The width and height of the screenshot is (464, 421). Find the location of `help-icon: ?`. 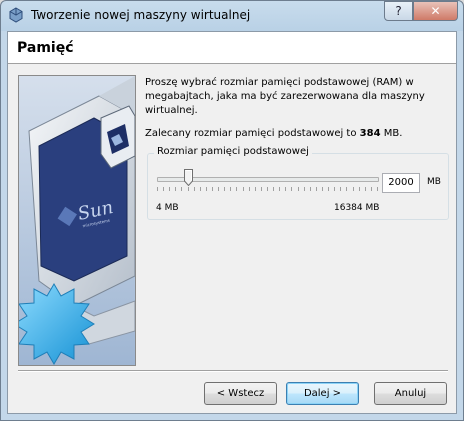

help-icon: ? is located at coordinates (398, 11).